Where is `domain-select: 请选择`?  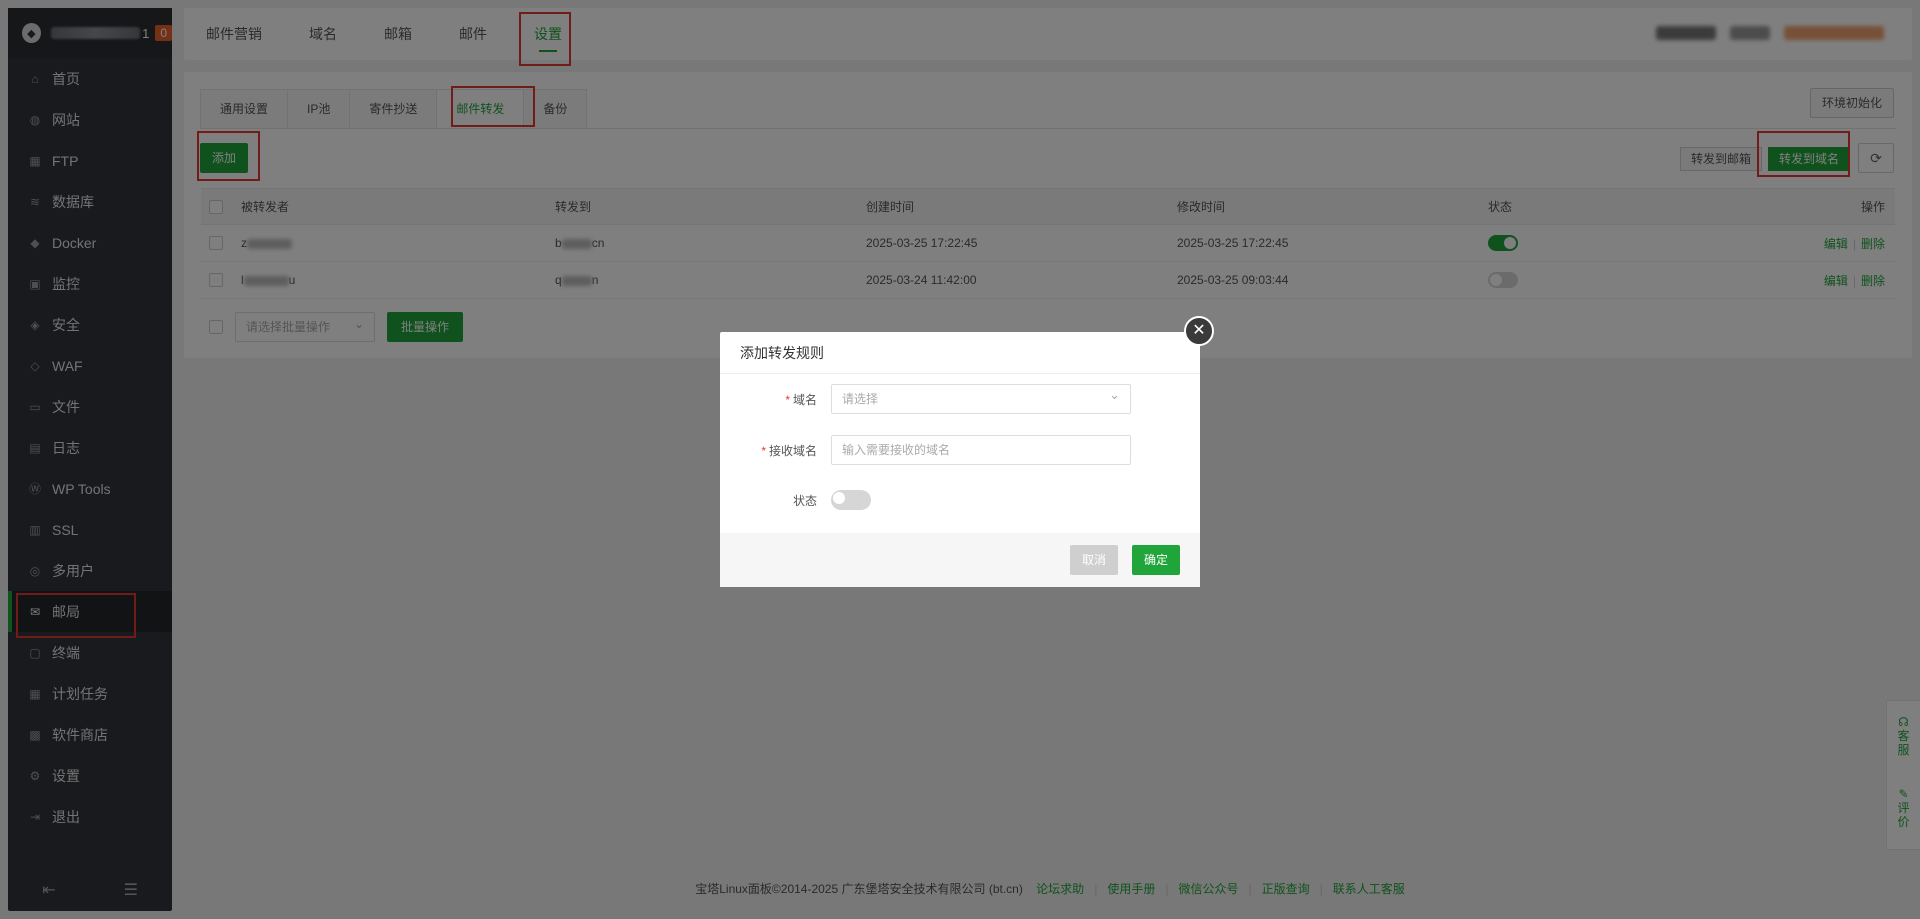
domain-select: 请选择 is located at coordinates (981, 397).